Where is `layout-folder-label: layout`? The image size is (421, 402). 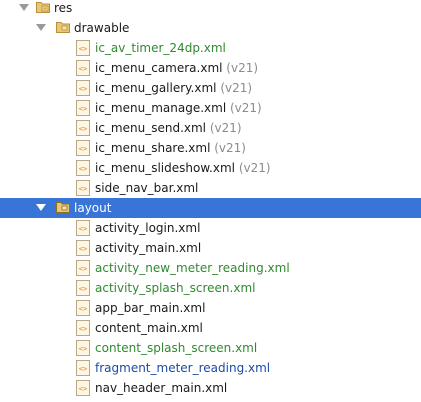 layout-folder-label: layout is located at coordinates (93, 208).